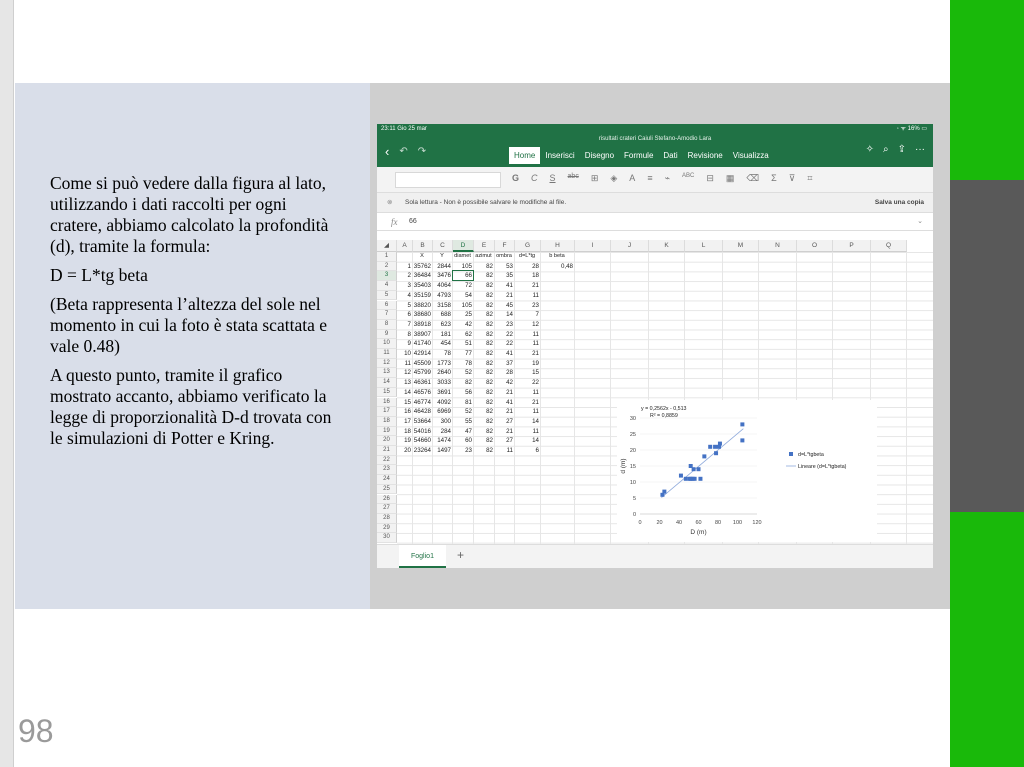 The image size is (1024, 767). I want to click on italic-icon: C, so click(534, 178).